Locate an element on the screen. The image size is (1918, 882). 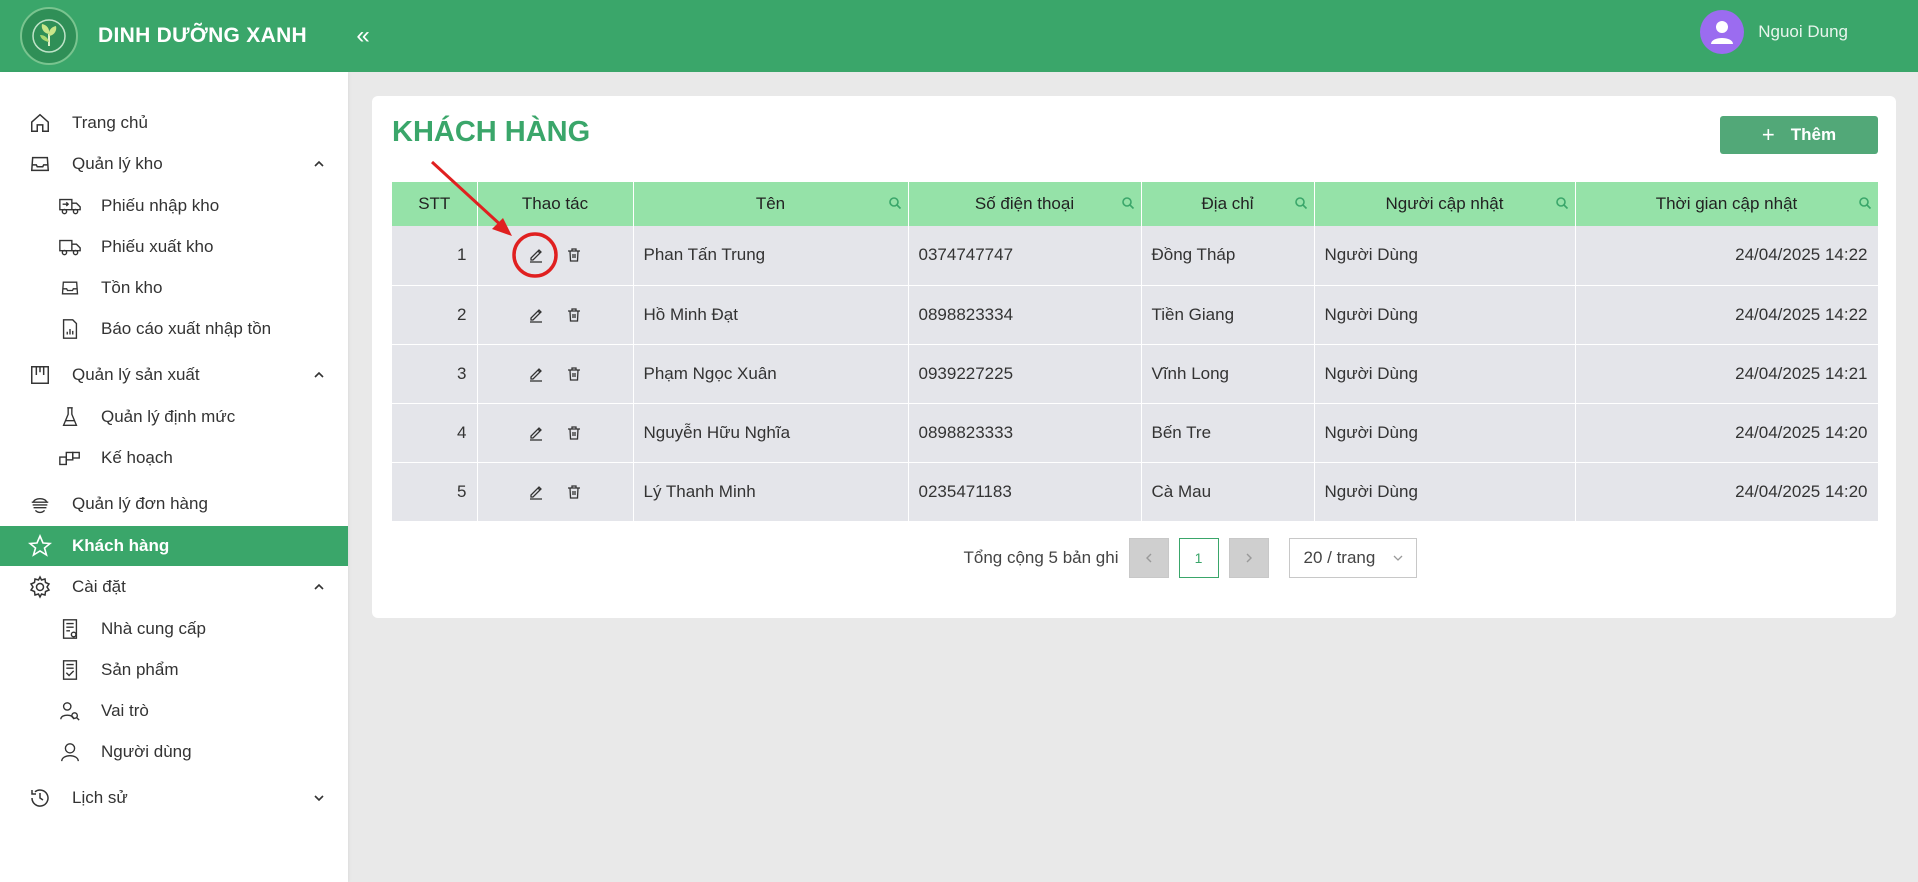
cell-address: Vĩnh Long is located at coordinates (1228, 374).